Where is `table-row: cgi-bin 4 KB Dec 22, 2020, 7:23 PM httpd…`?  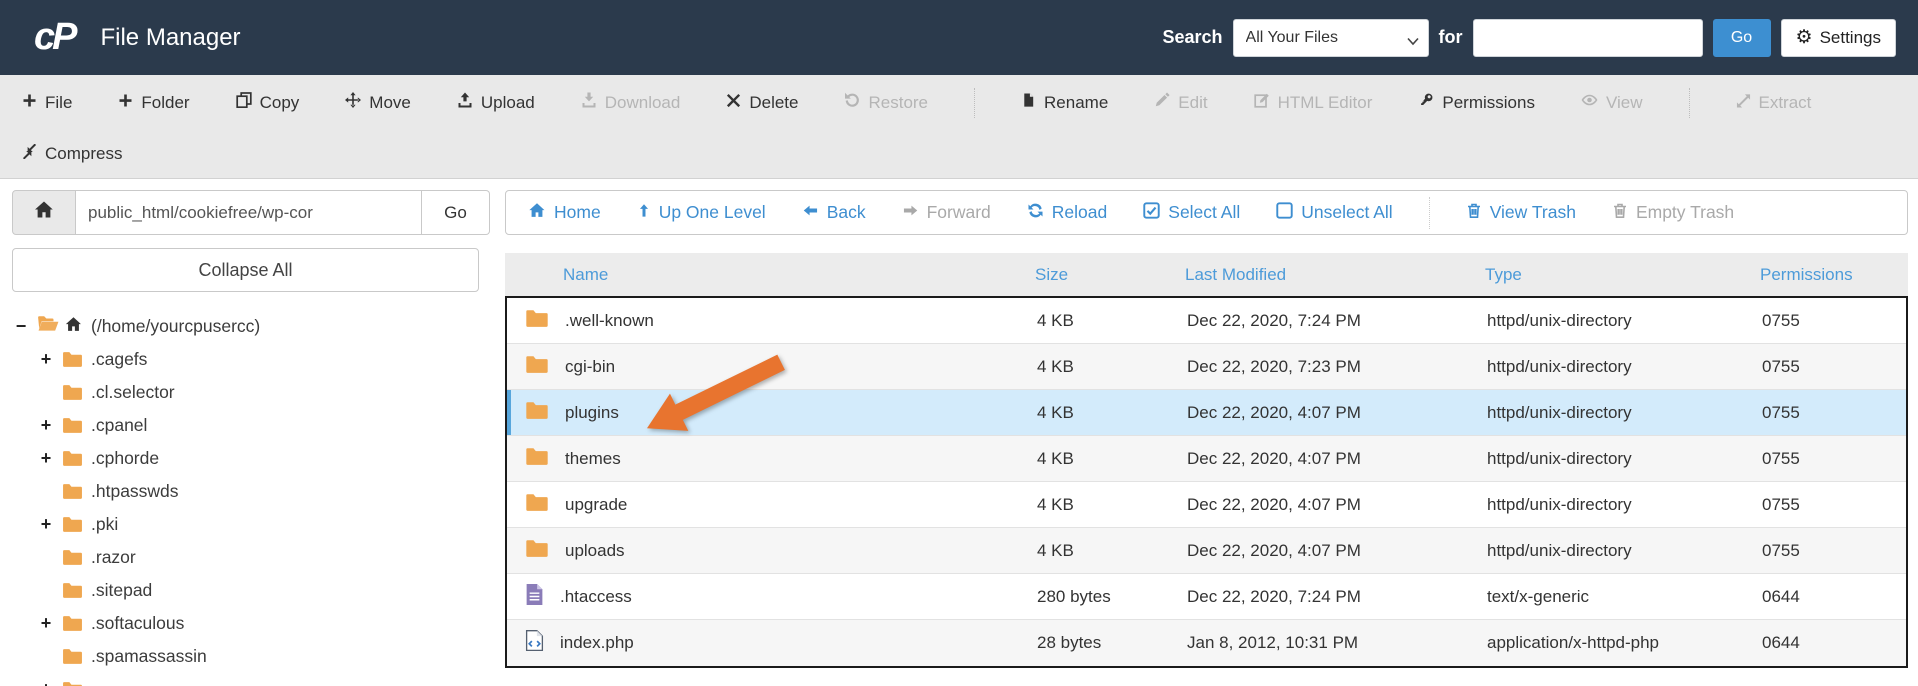 table-row: cgi-bin 4 KB Dec 22, 2020, 7:23 PM httpd… is located at coordinates (1206, 367).